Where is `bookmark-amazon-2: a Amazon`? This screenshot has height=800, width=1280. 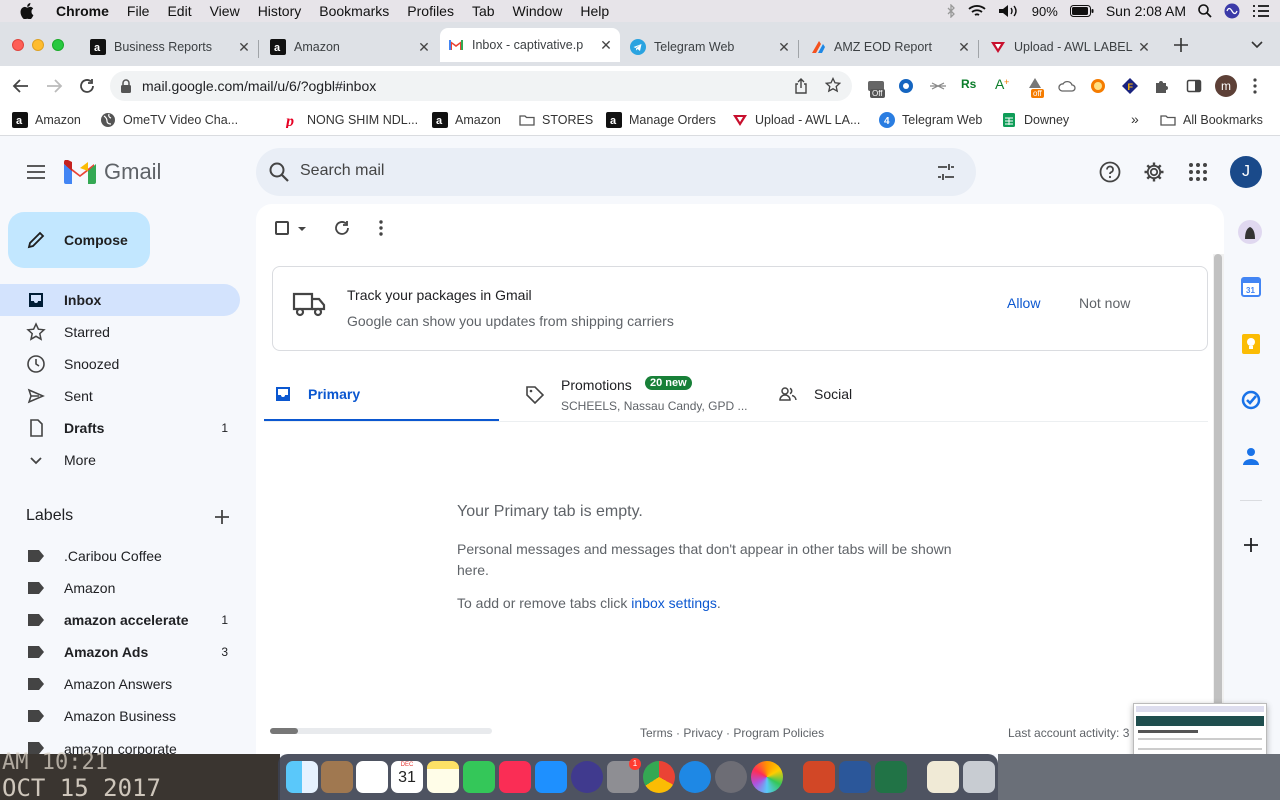 bookmark-amazon-2: a Amazon is located at coordinates (466, 120).